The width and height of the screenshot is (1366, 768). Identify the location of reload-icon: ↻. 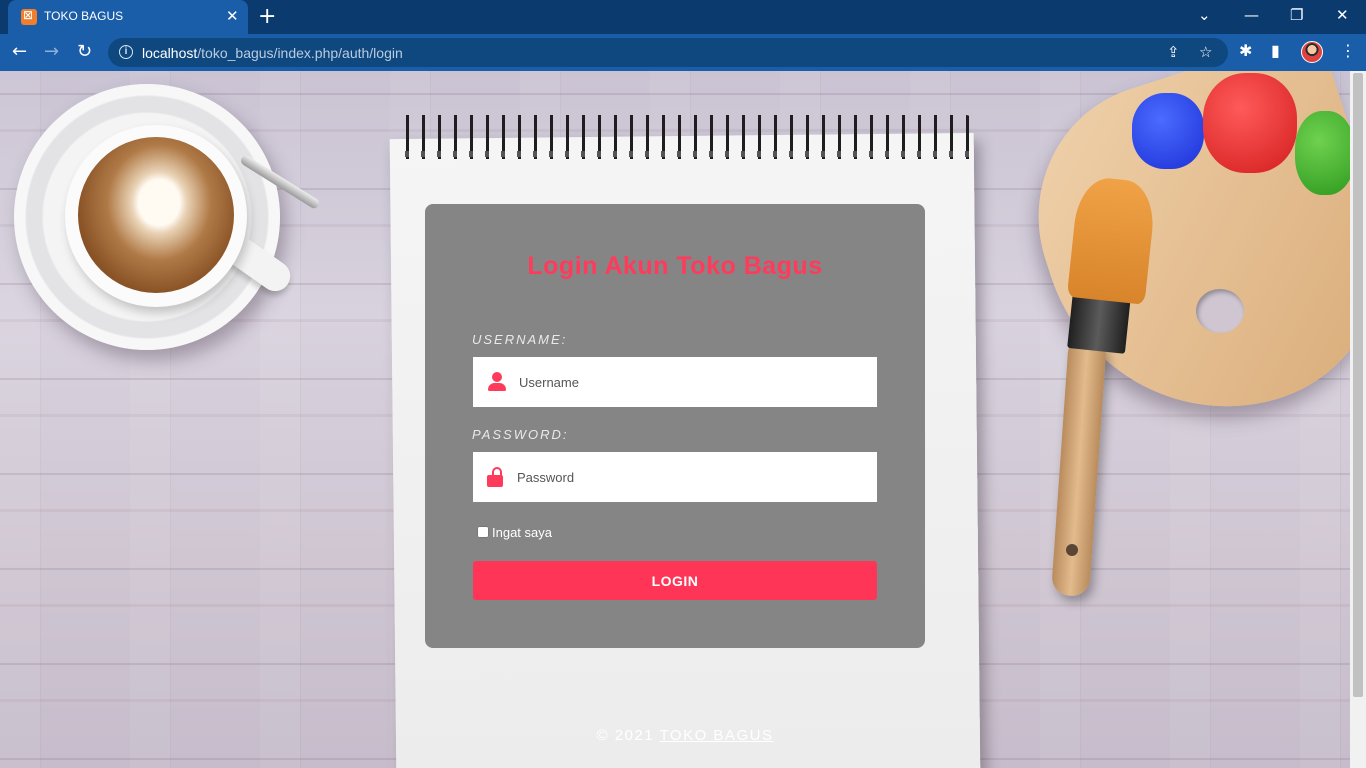
(84, 51).